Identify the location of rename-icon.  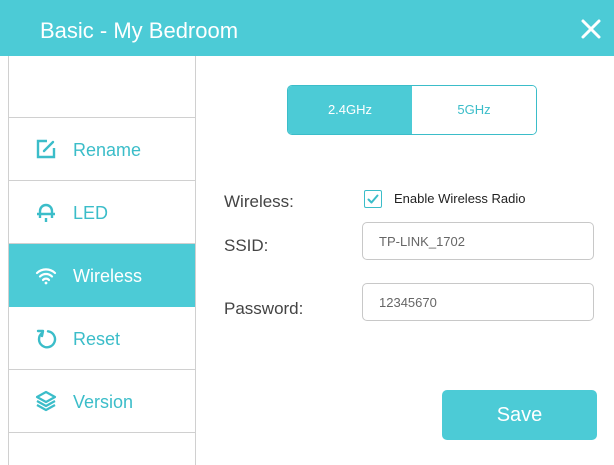
(46, 149).